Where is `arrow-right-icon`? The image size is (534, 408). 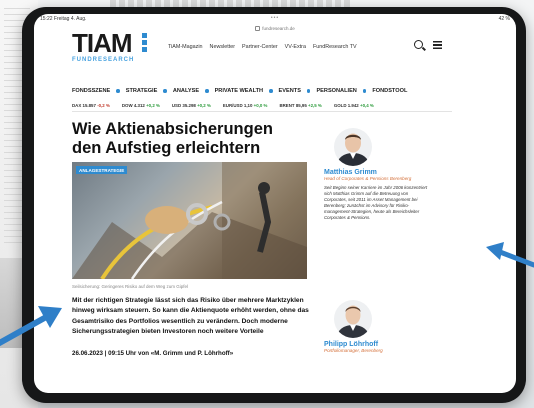
arrow-right-icon is located at coordinates (510, 255).